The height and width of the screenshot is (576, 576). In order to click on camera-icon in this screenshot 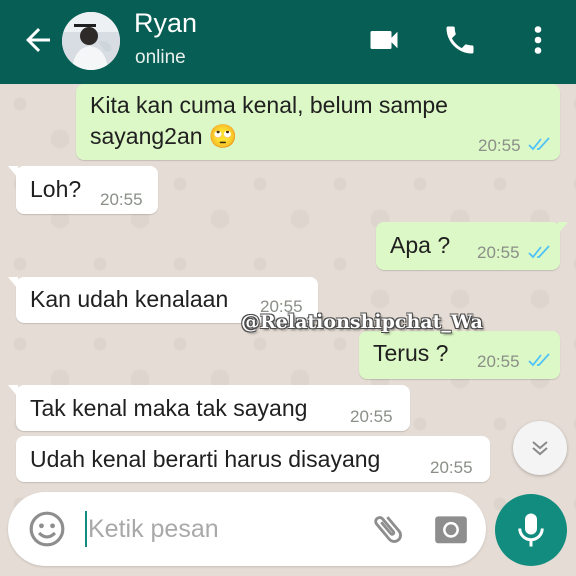, I will do `click(451, 529)`.